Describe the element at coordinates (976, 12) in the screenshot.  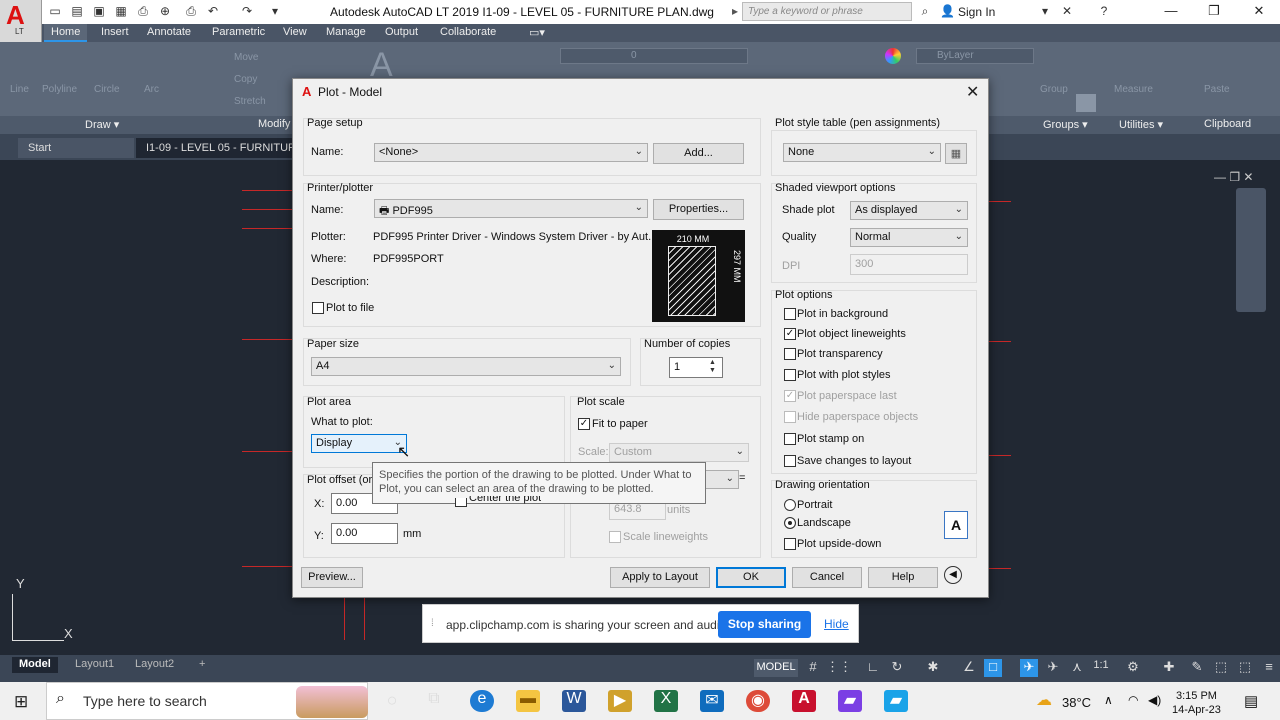
I see `sign-in-link: Sign In` at that location.